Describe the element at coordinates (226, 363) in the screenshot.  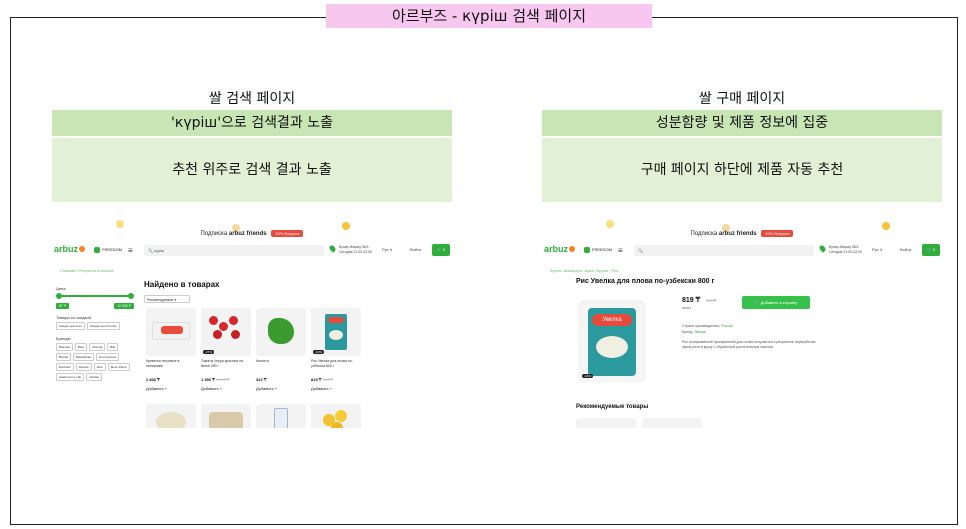
I see `product-name: Томаты черри красные на ветке 250 г` at that location.